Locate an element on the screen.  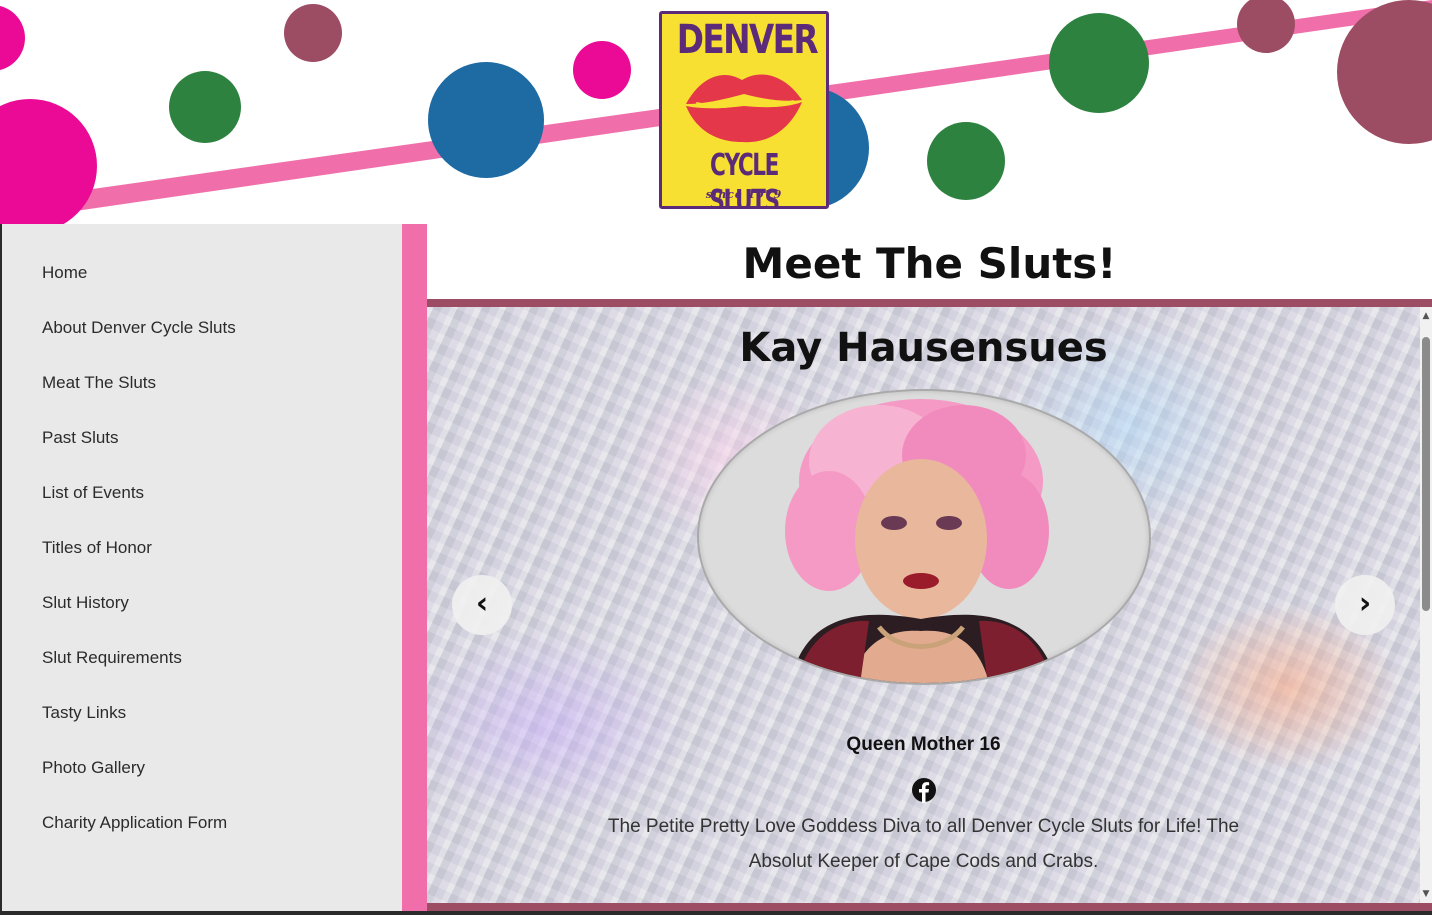
lips-icon is located at coordinates (744, 108).